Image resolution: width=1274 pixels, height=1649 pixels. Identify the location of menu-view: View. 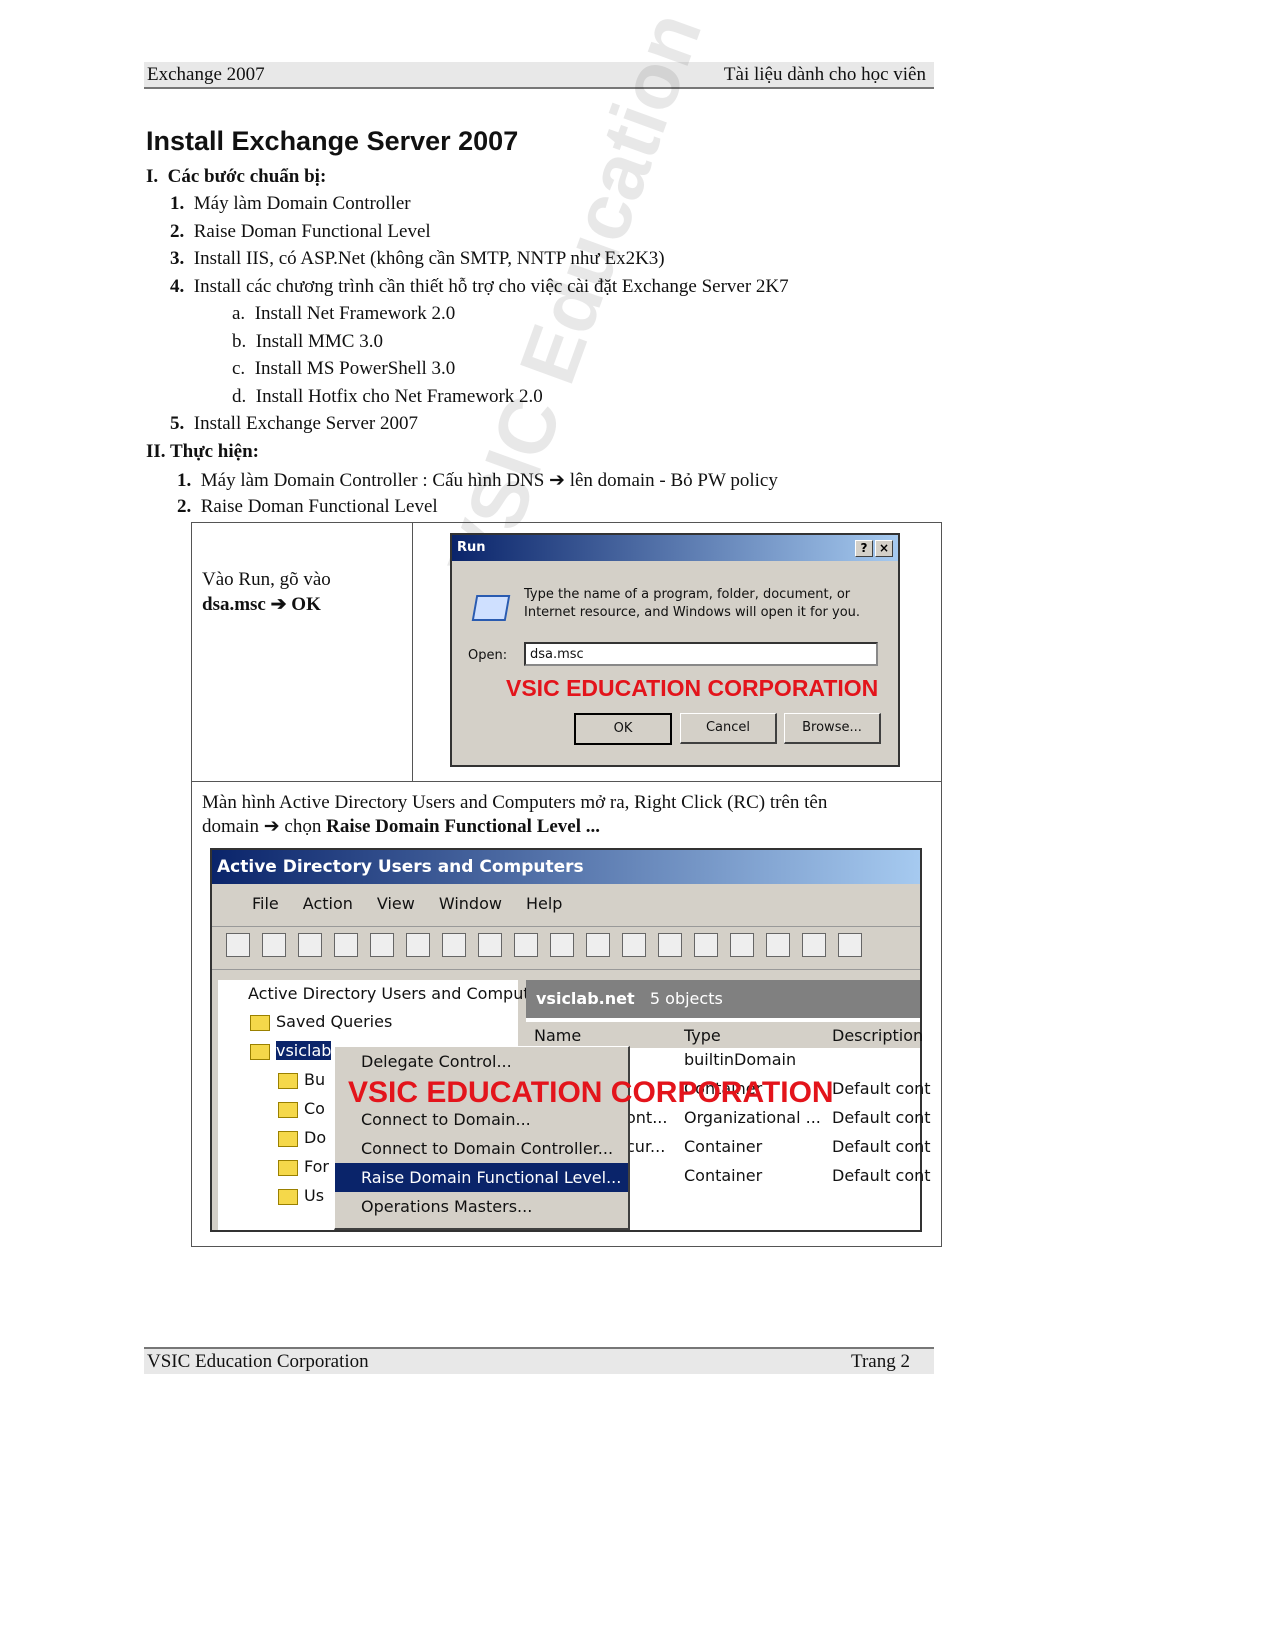
(395, 903).